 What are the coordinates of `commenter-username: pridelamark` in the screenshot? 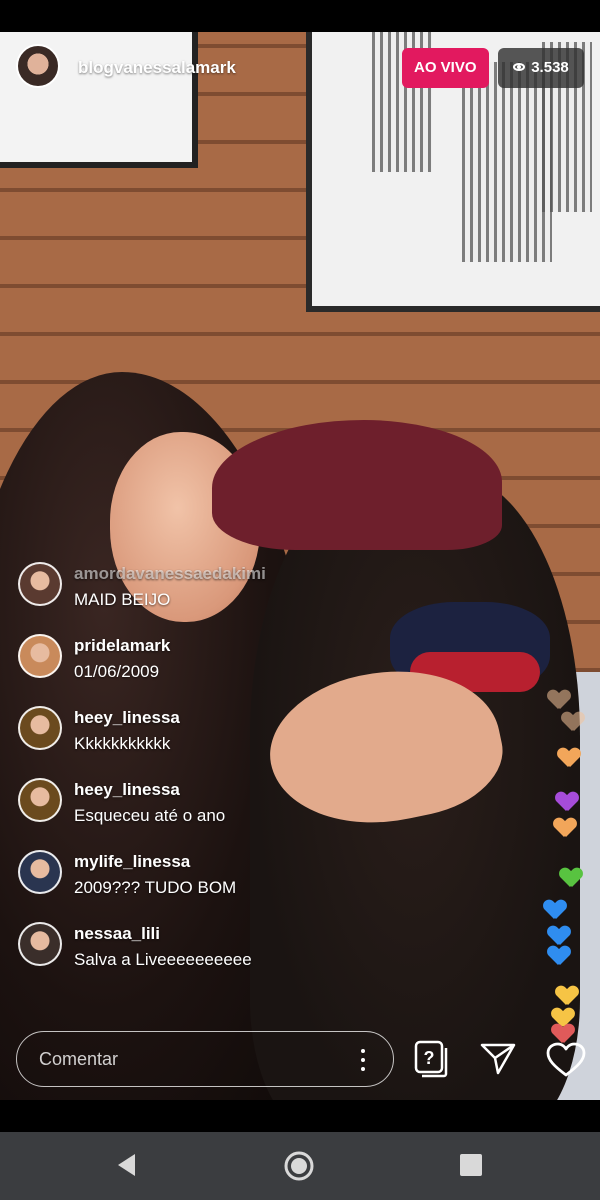 It's located at (122, 646).